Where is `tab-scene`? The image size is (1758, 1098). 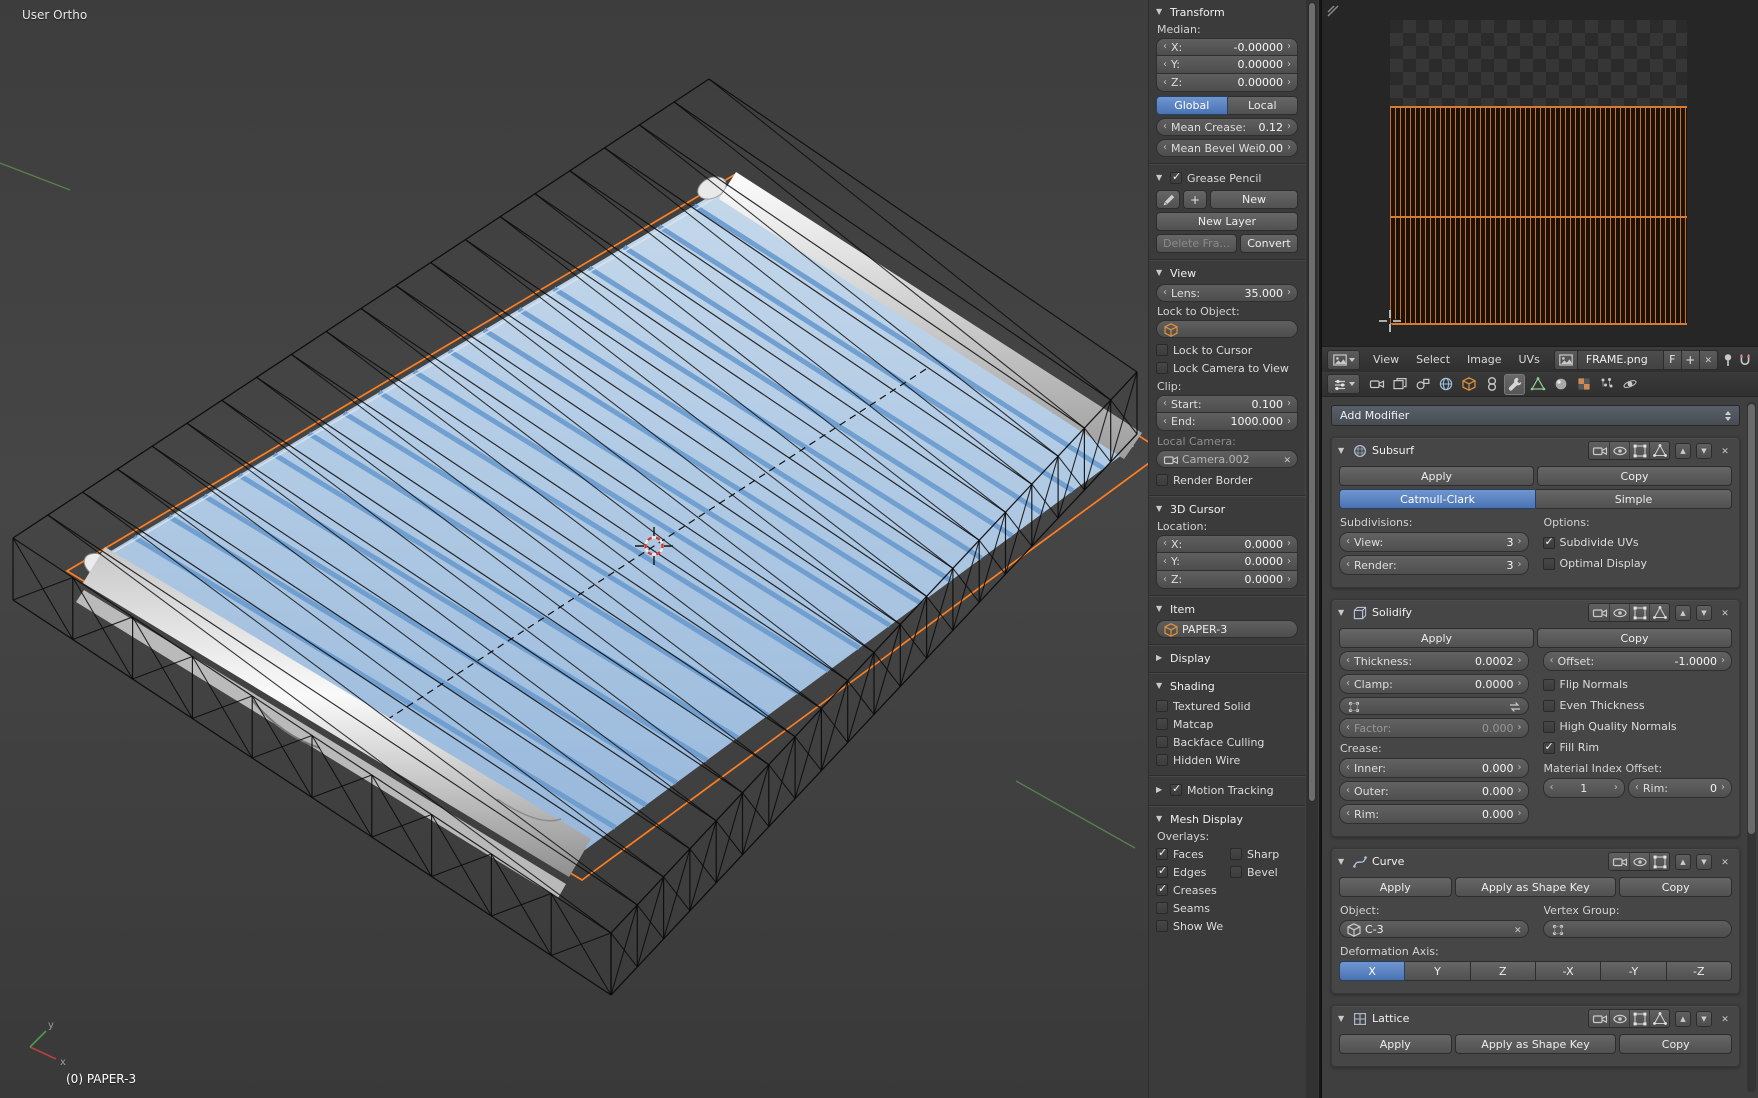 tab-scene is located at coordinates (1422, 384).